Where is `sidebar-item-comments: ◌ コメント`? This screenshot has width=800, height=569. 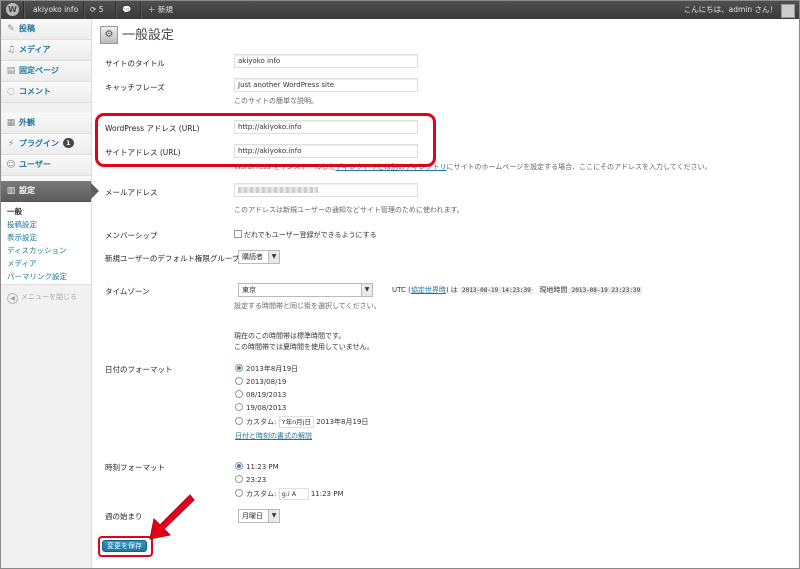
sidebar-item-comments: ◌ コメント is located at coordinates (46, 92).